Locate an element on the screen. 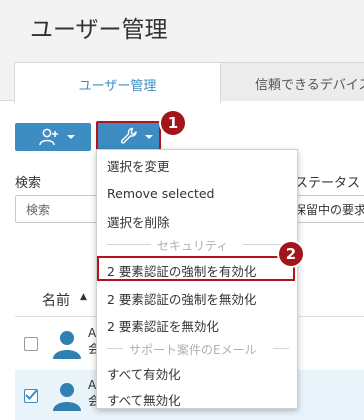 This screenshot has height=420, width=364. menu-item-enforce-2fa-off: 2 要素認証の強制を無効化 is located at coordinates (181, 298).